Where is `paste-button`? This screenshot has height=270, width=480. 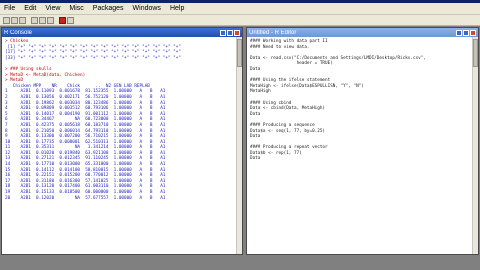 paste-button is located at coordinates (42, 20).